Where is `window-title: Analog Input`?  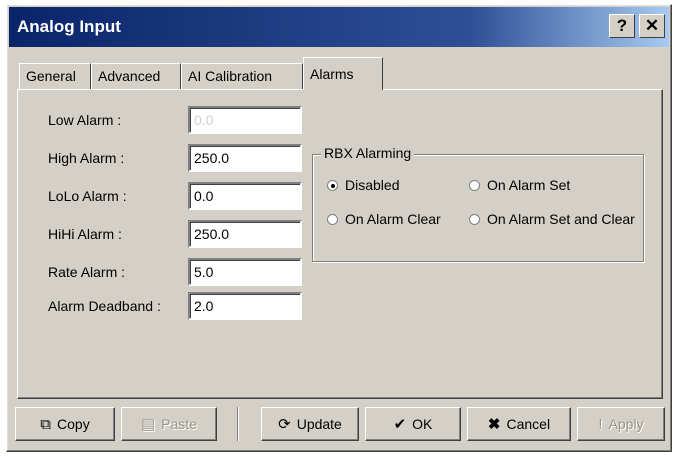 window-title: Analog Input is located at coordinates (69, 26).